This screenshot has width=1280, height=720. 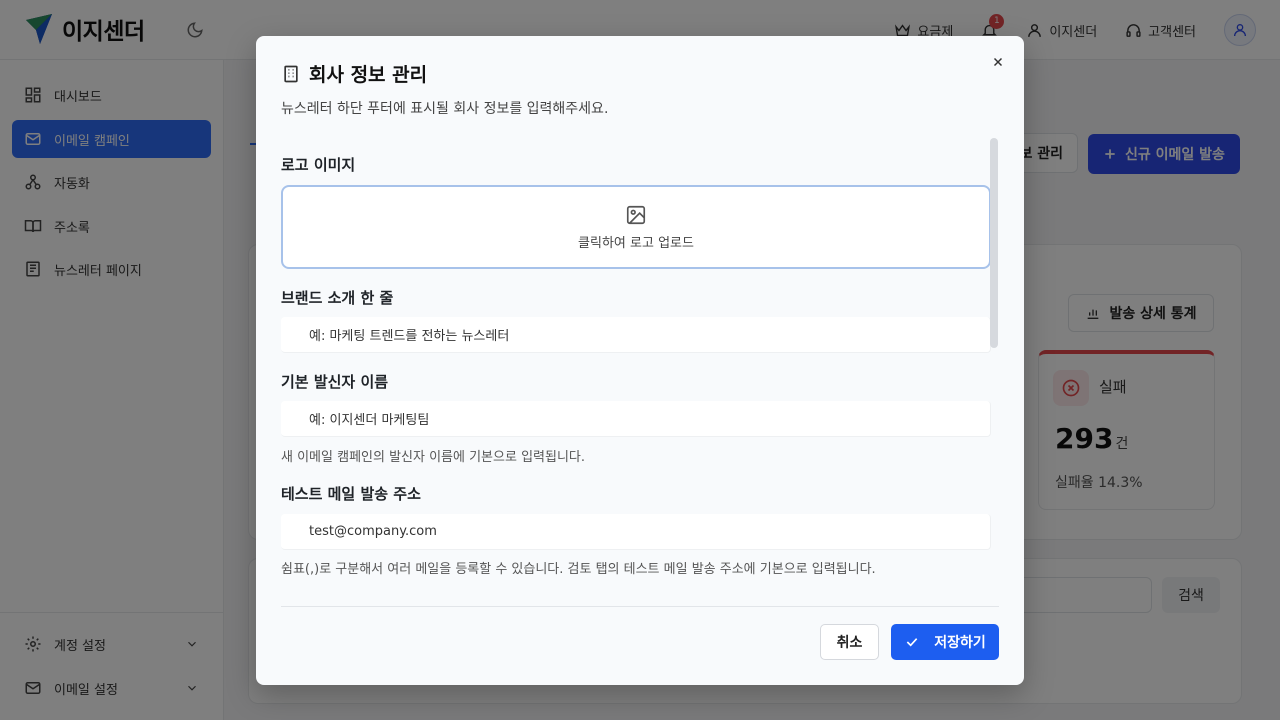 What do you see at coordinates (640, 606) in the screenshot?
I see `footer-divider` at bounding box center [640, 606].